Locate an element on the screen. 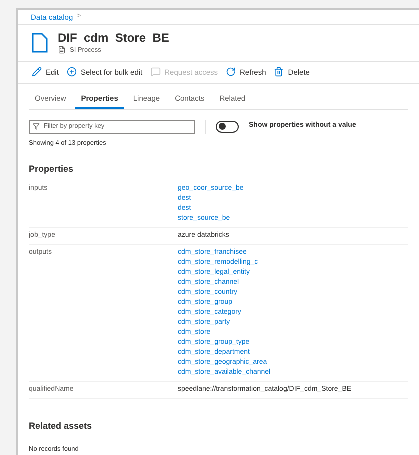 The width and height of the screenshot is (419, 455). section-heading: Properties is located at coordinates (52, 169).